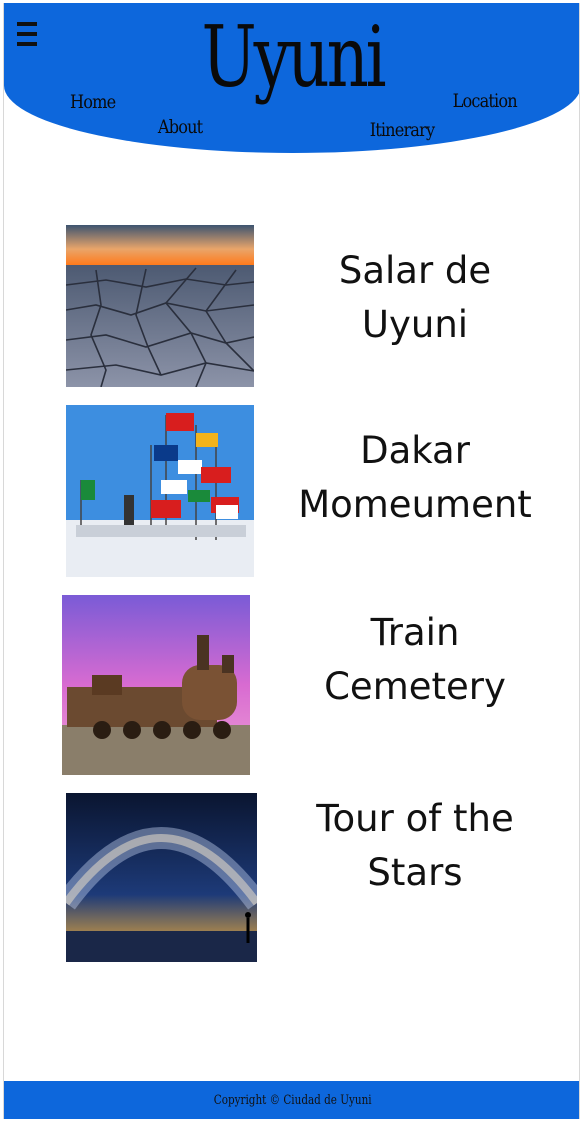 This screenshot has height=1122, width=583. Describe the element at coordinates (156, 685) in the screenshot. I see `train-photo` at that location.